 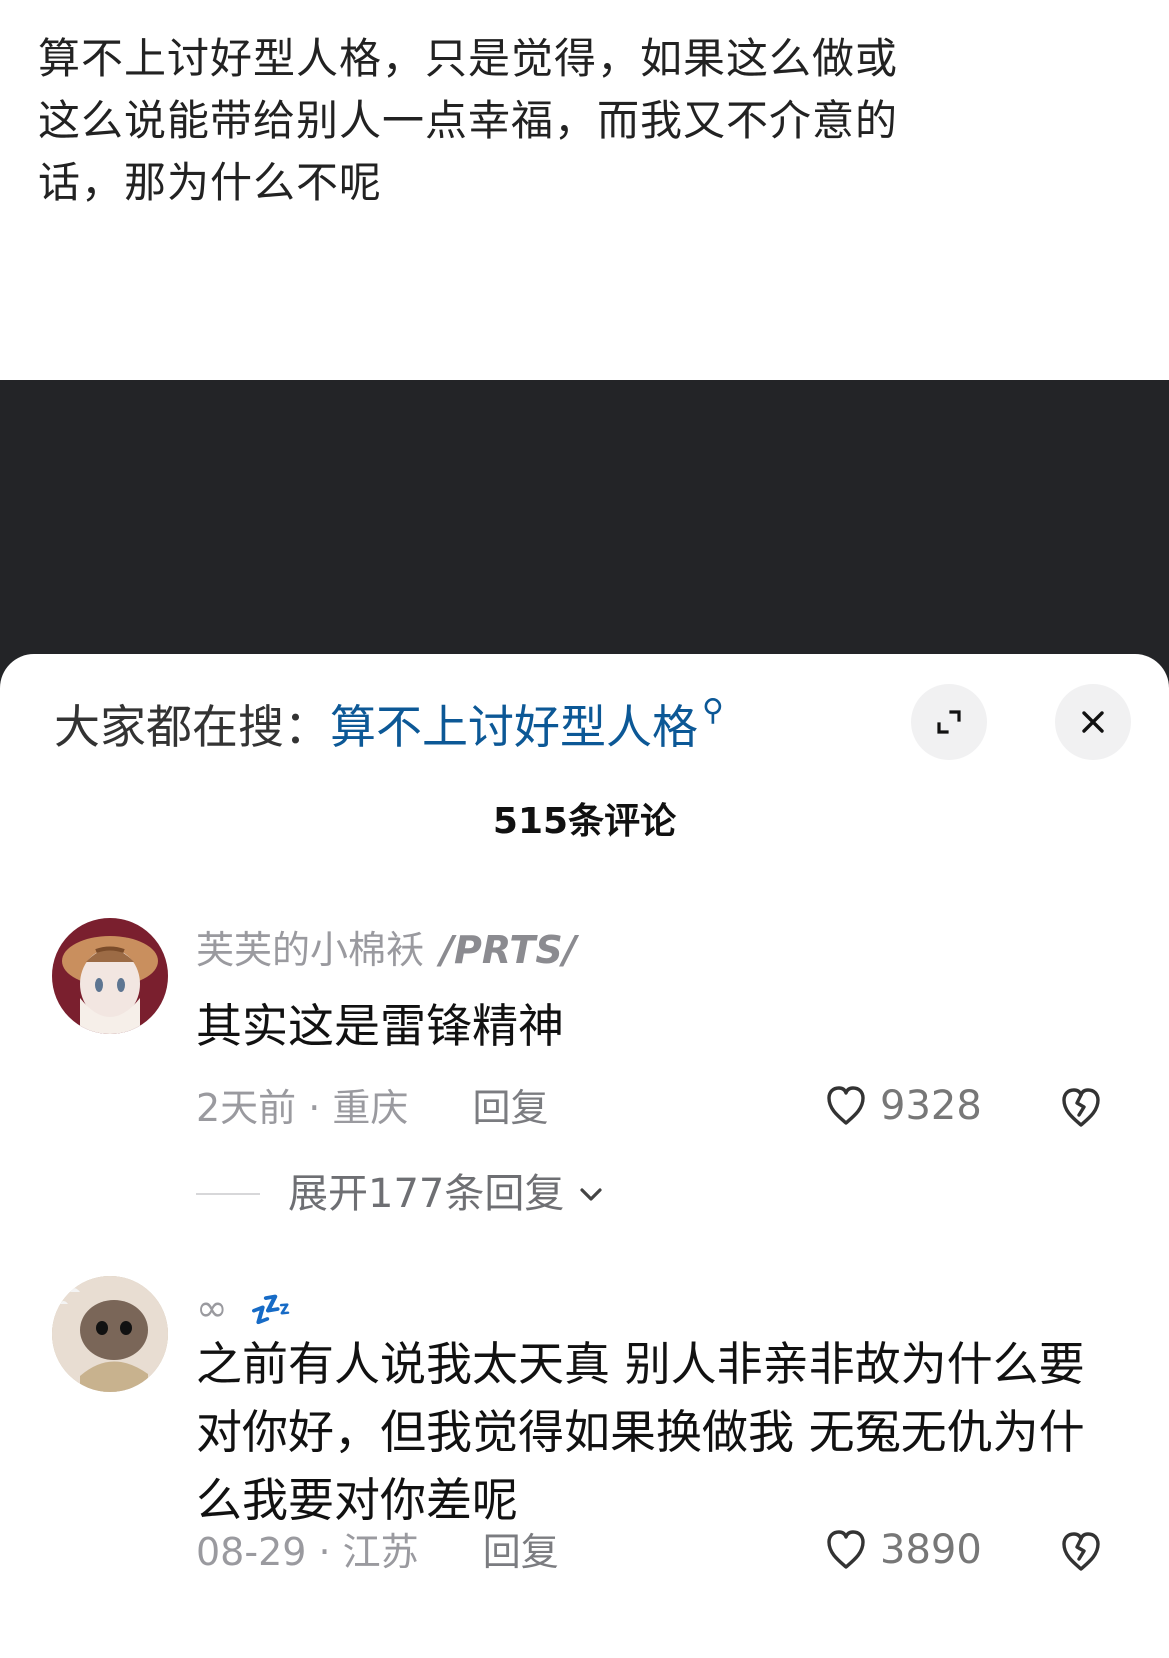 I want to click on like-count: 9328, so click(x=931, y=1106).